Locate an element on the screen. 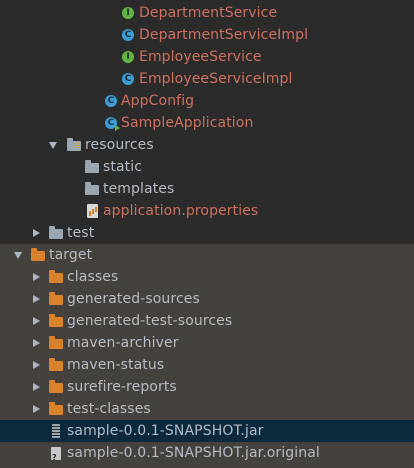  tree-item-label: test is located at coordinates (81, 233).